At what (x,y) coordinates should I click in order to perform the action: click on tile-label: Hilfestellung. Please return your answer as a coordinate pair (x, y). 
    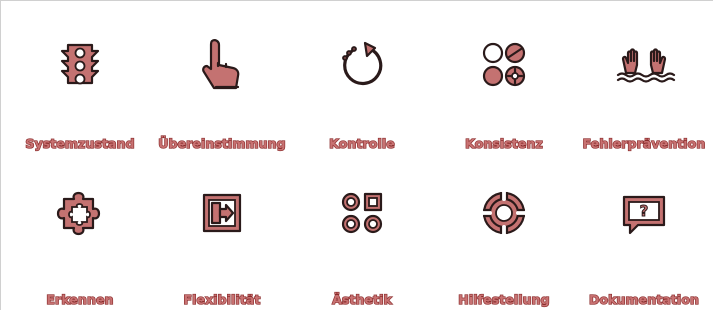
    Looking at the image, I should click on (504, 299).